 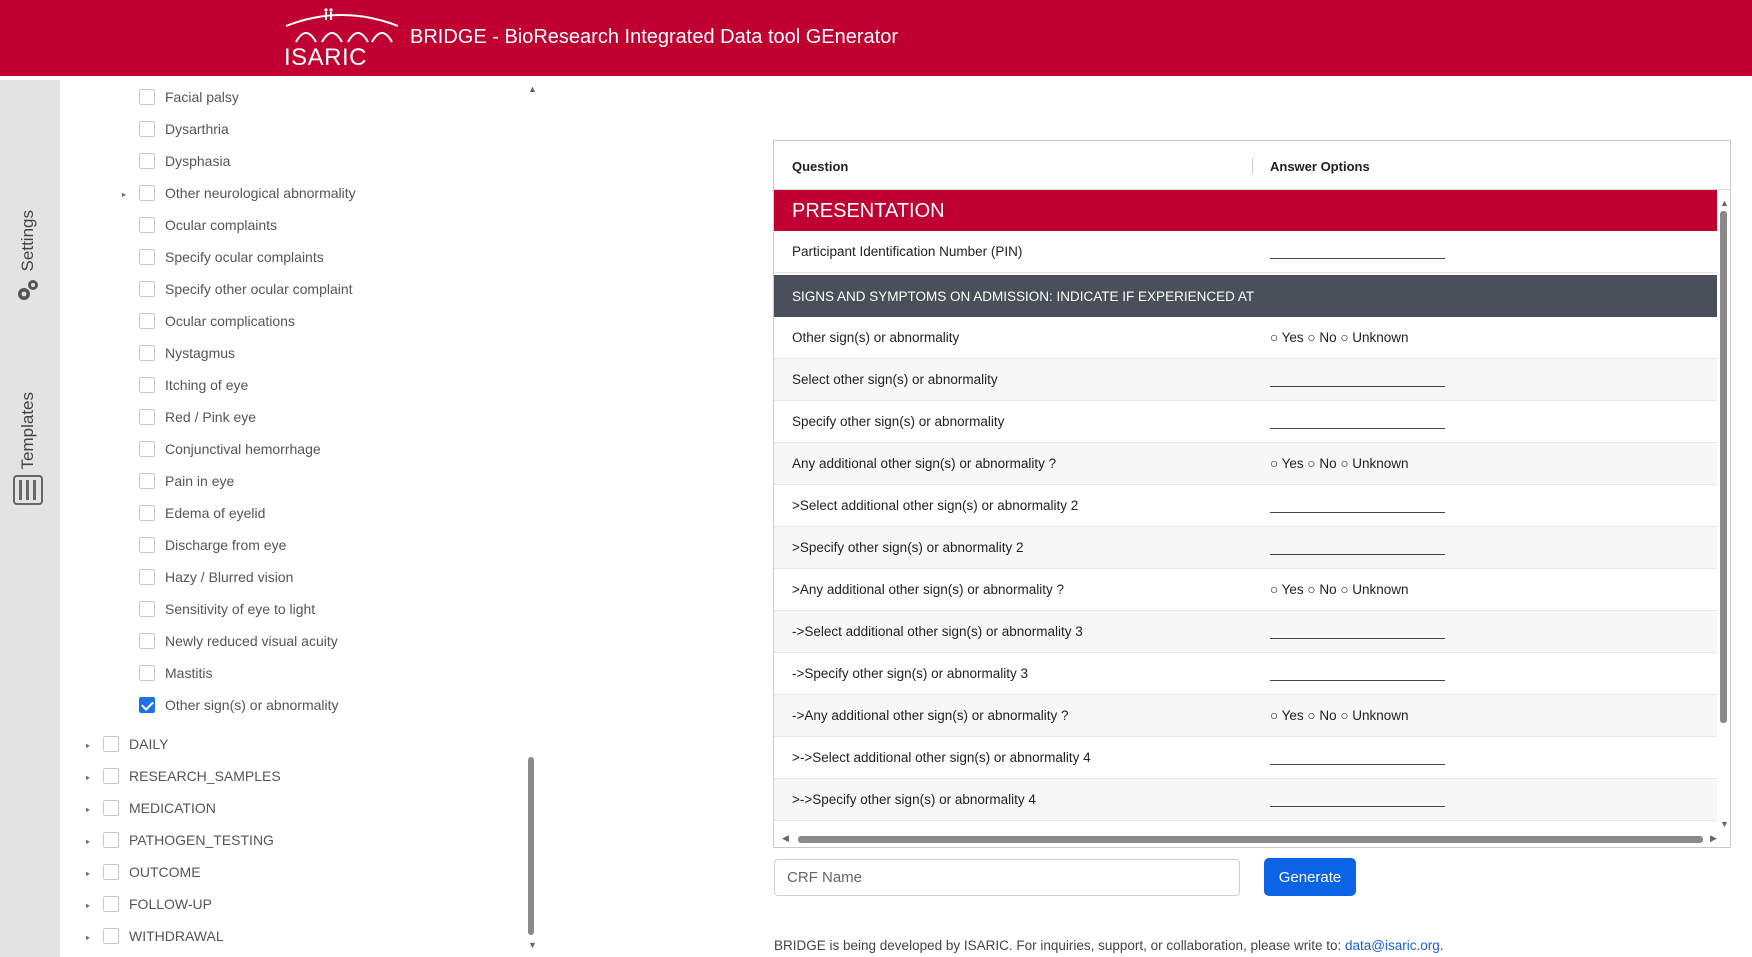 I want to click on tree-item: Itching of eye, so click(x=193, y=385).